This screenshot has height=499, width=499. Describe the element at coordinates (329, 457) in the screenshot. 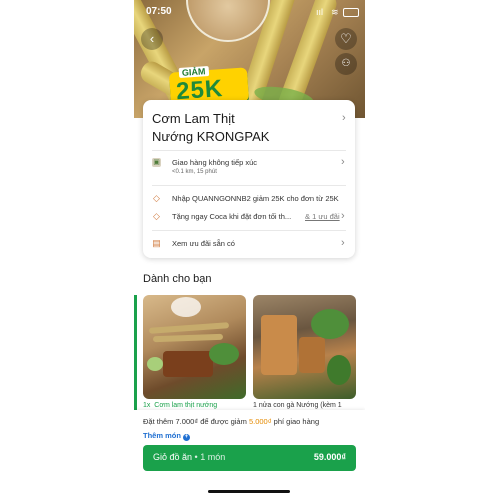

I see `cart-total: 59.000₫` at that location.